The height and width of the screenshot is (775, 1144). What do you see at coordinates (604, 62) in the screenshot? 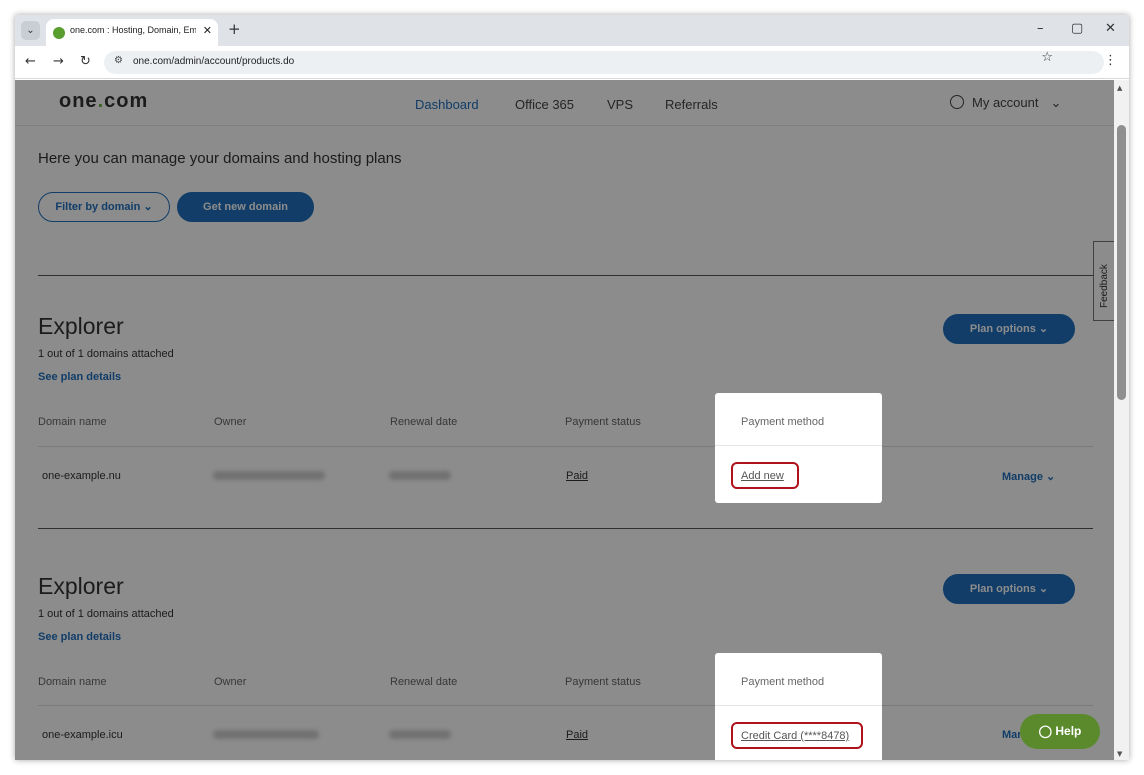
I see `omnibox: ⚙ one.com/admin/account/products.do` at bounding box center [604, 62].